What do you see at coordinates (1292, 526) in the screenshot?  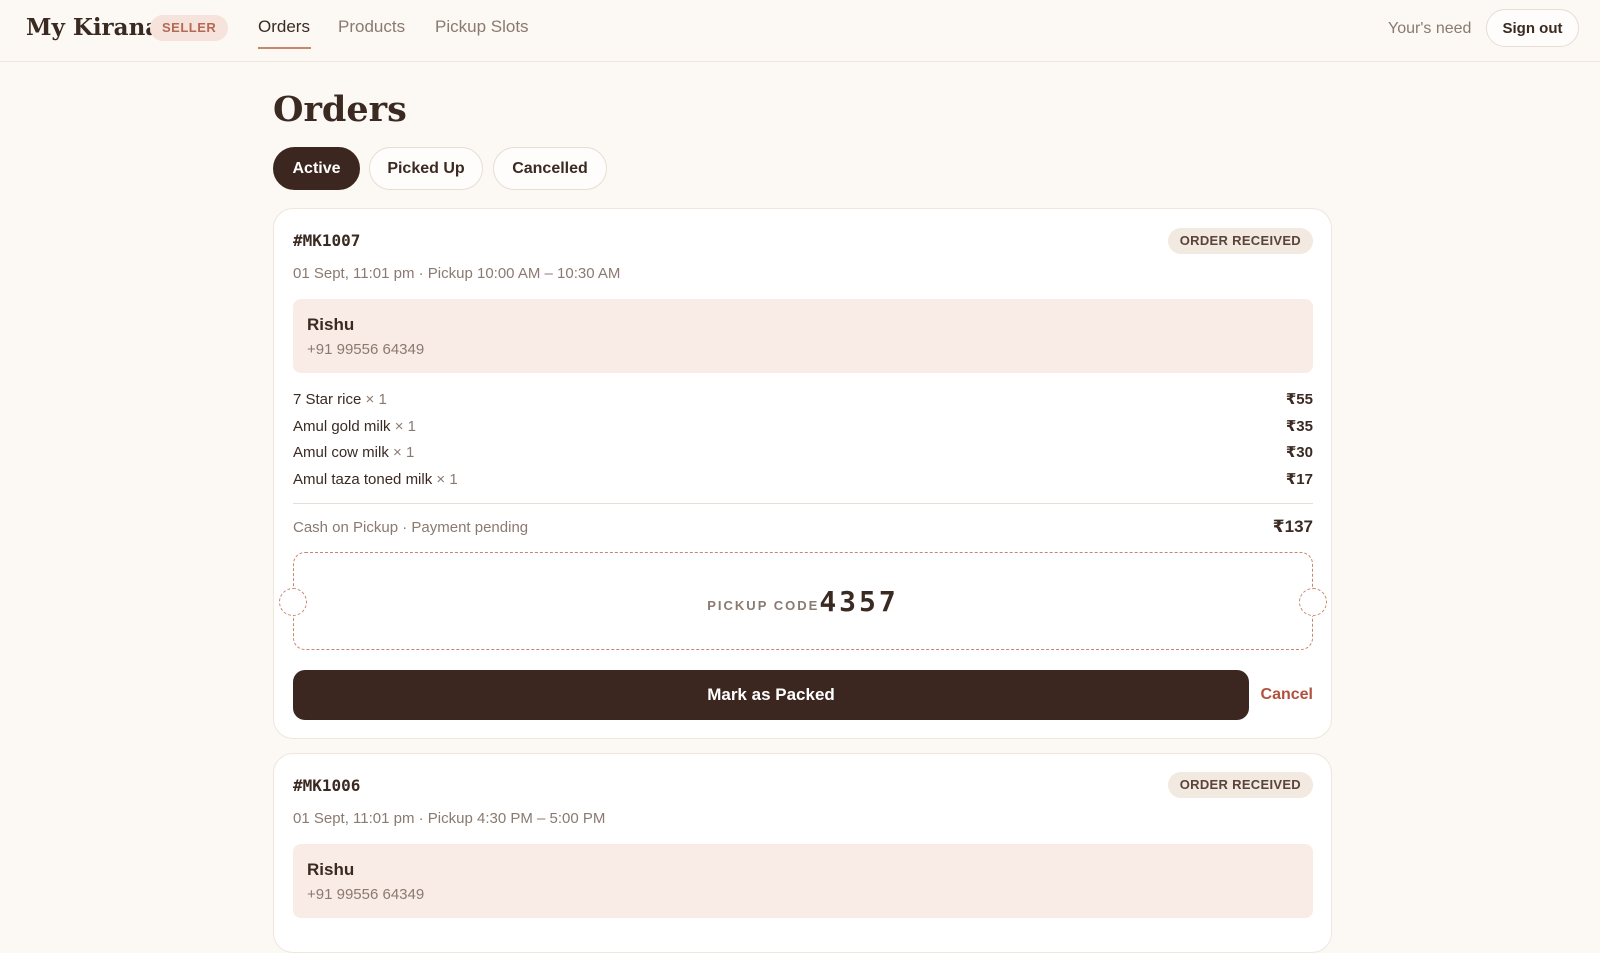 I see `order-total: ₹137` at bounding box center [1292, 526].